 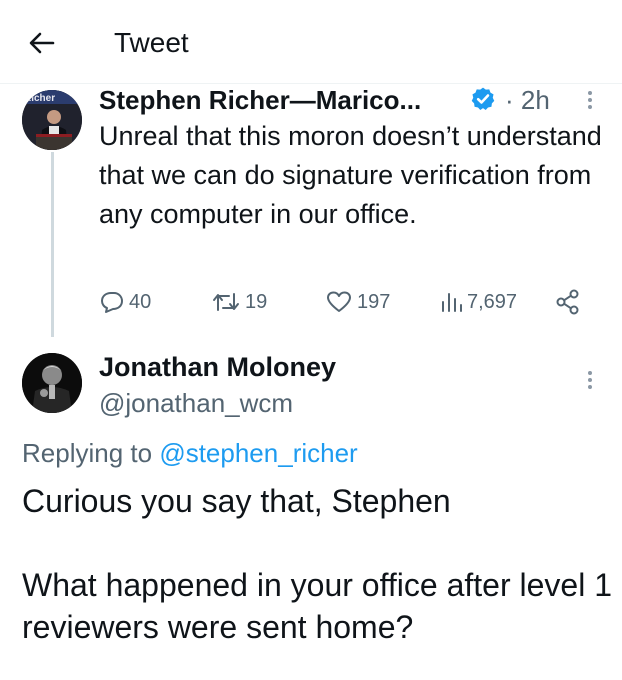 I want to click on like-button: 197, so click(x=357, y=302).